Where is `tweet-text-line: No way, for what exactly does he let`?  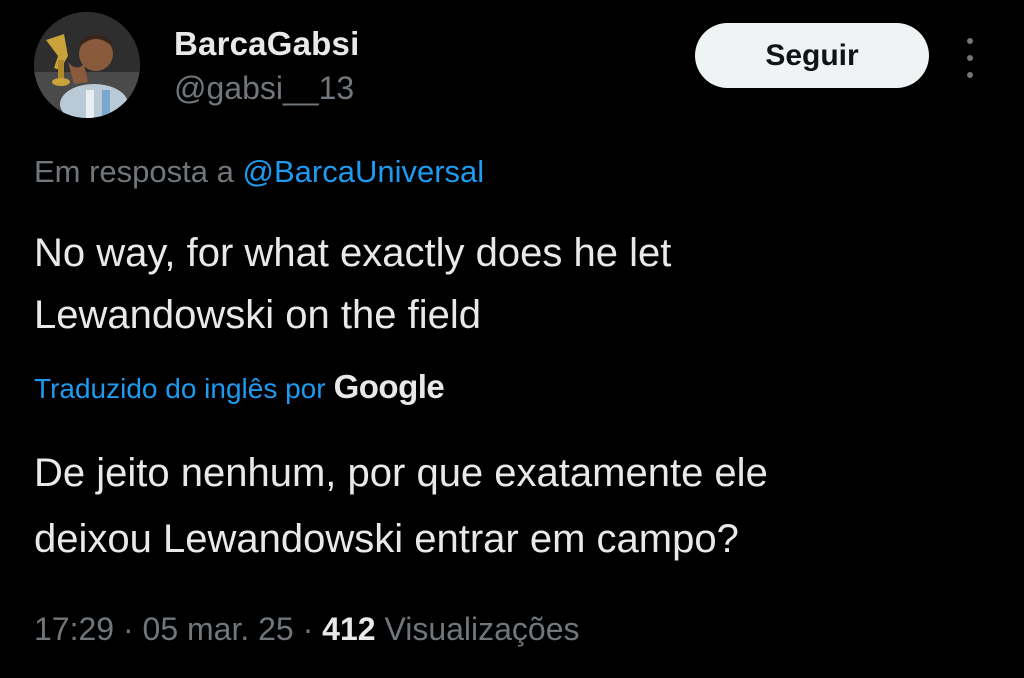
tweet-text-line: No way, for what exactly does he let is located at coordinates (353, 253).